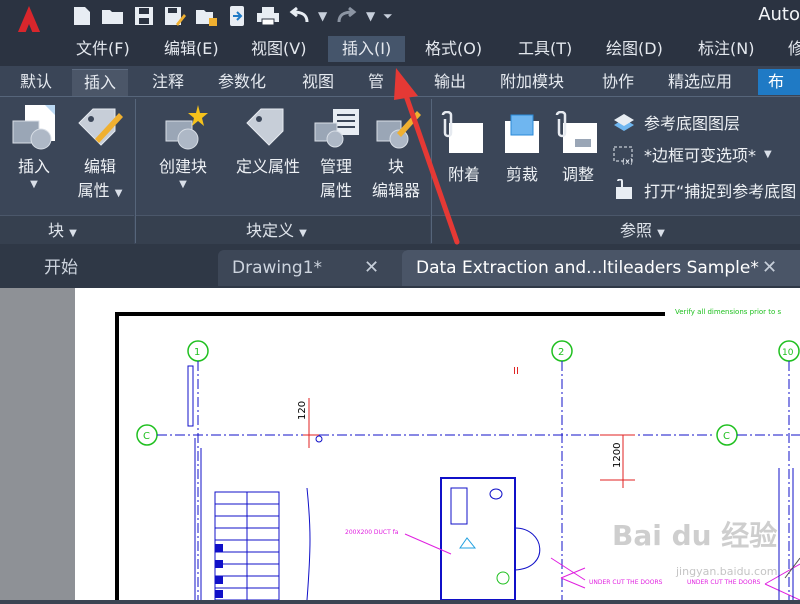  Describe the element at coordinates (175, 16) in the screenshot. I see `save-as-icon` at that location.